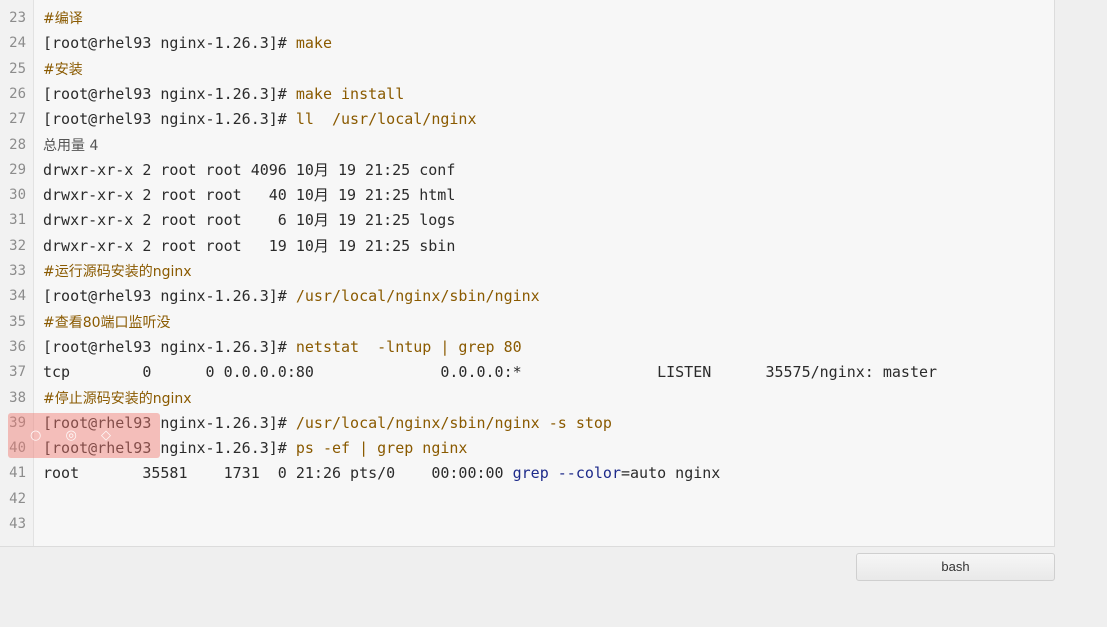  What do you see at coordinates (17, 271) in the screenshot?
I see `line-number: 33` at bounding box center [17, 271].